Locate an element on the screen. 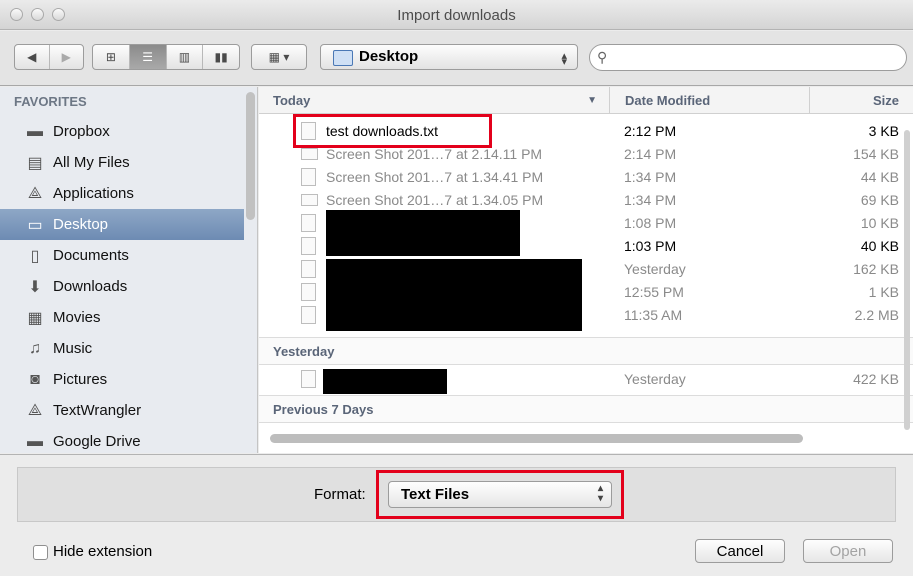 The image size is (913, 576). file-name: Screen Shot 201…7 at 1.34.05 PM is located at coordinates (435, 200).